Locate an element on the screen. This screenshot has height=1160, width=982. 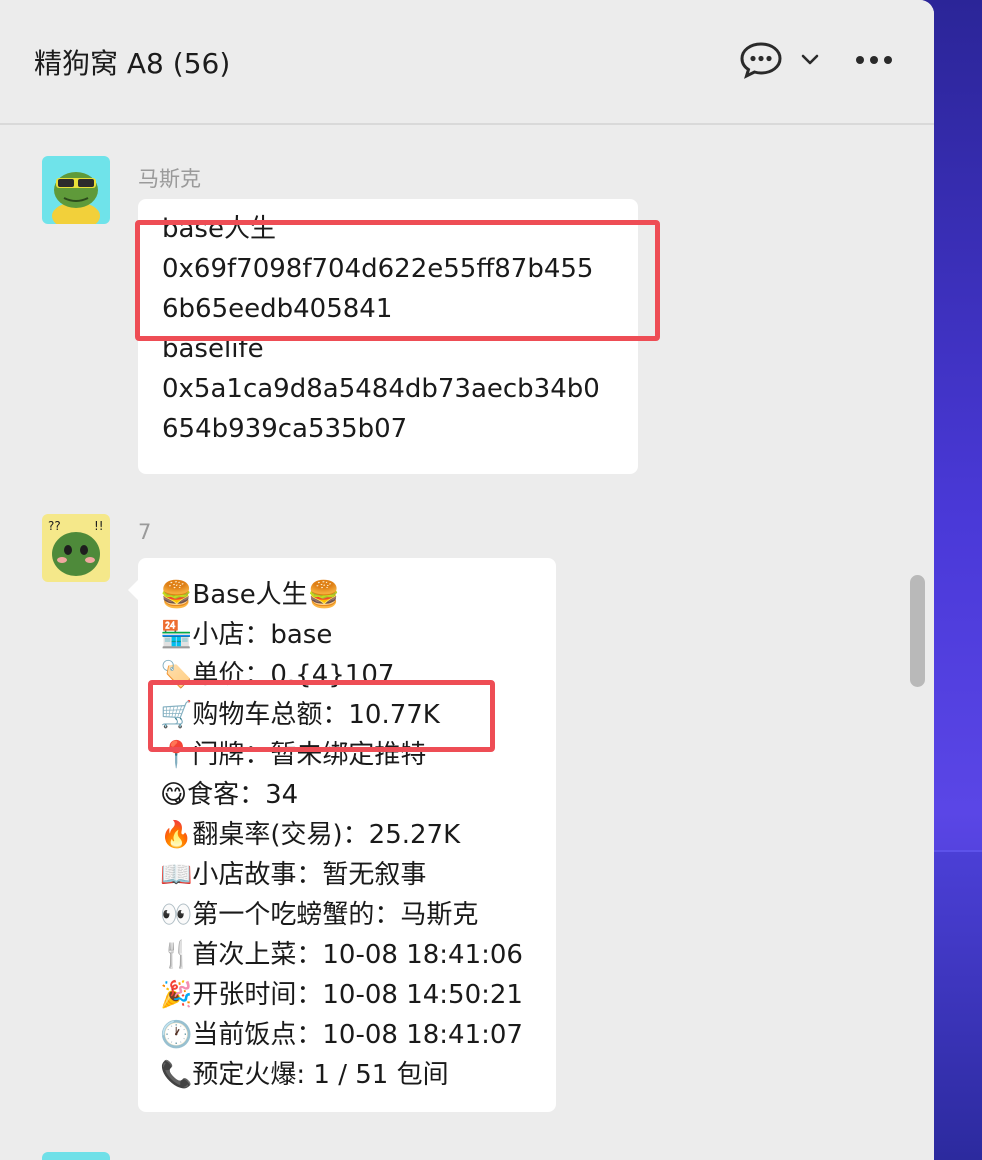
message-line: 🔥翻桌率(交易)：25.27K is located at coordinates (310, 835).